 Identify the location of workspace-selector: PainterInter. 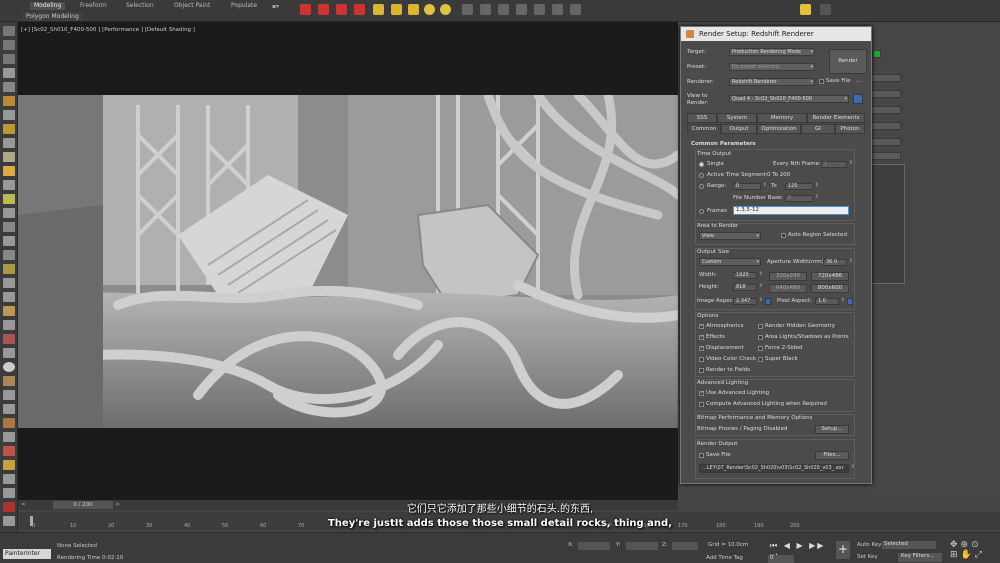
(27, 554).